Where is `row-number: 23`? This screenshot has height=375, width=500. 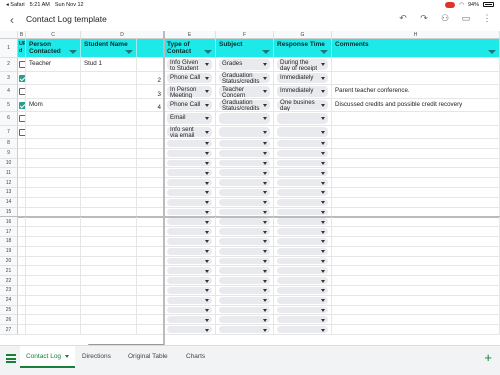 row-number: 23 is located at coordinates (9, 291).